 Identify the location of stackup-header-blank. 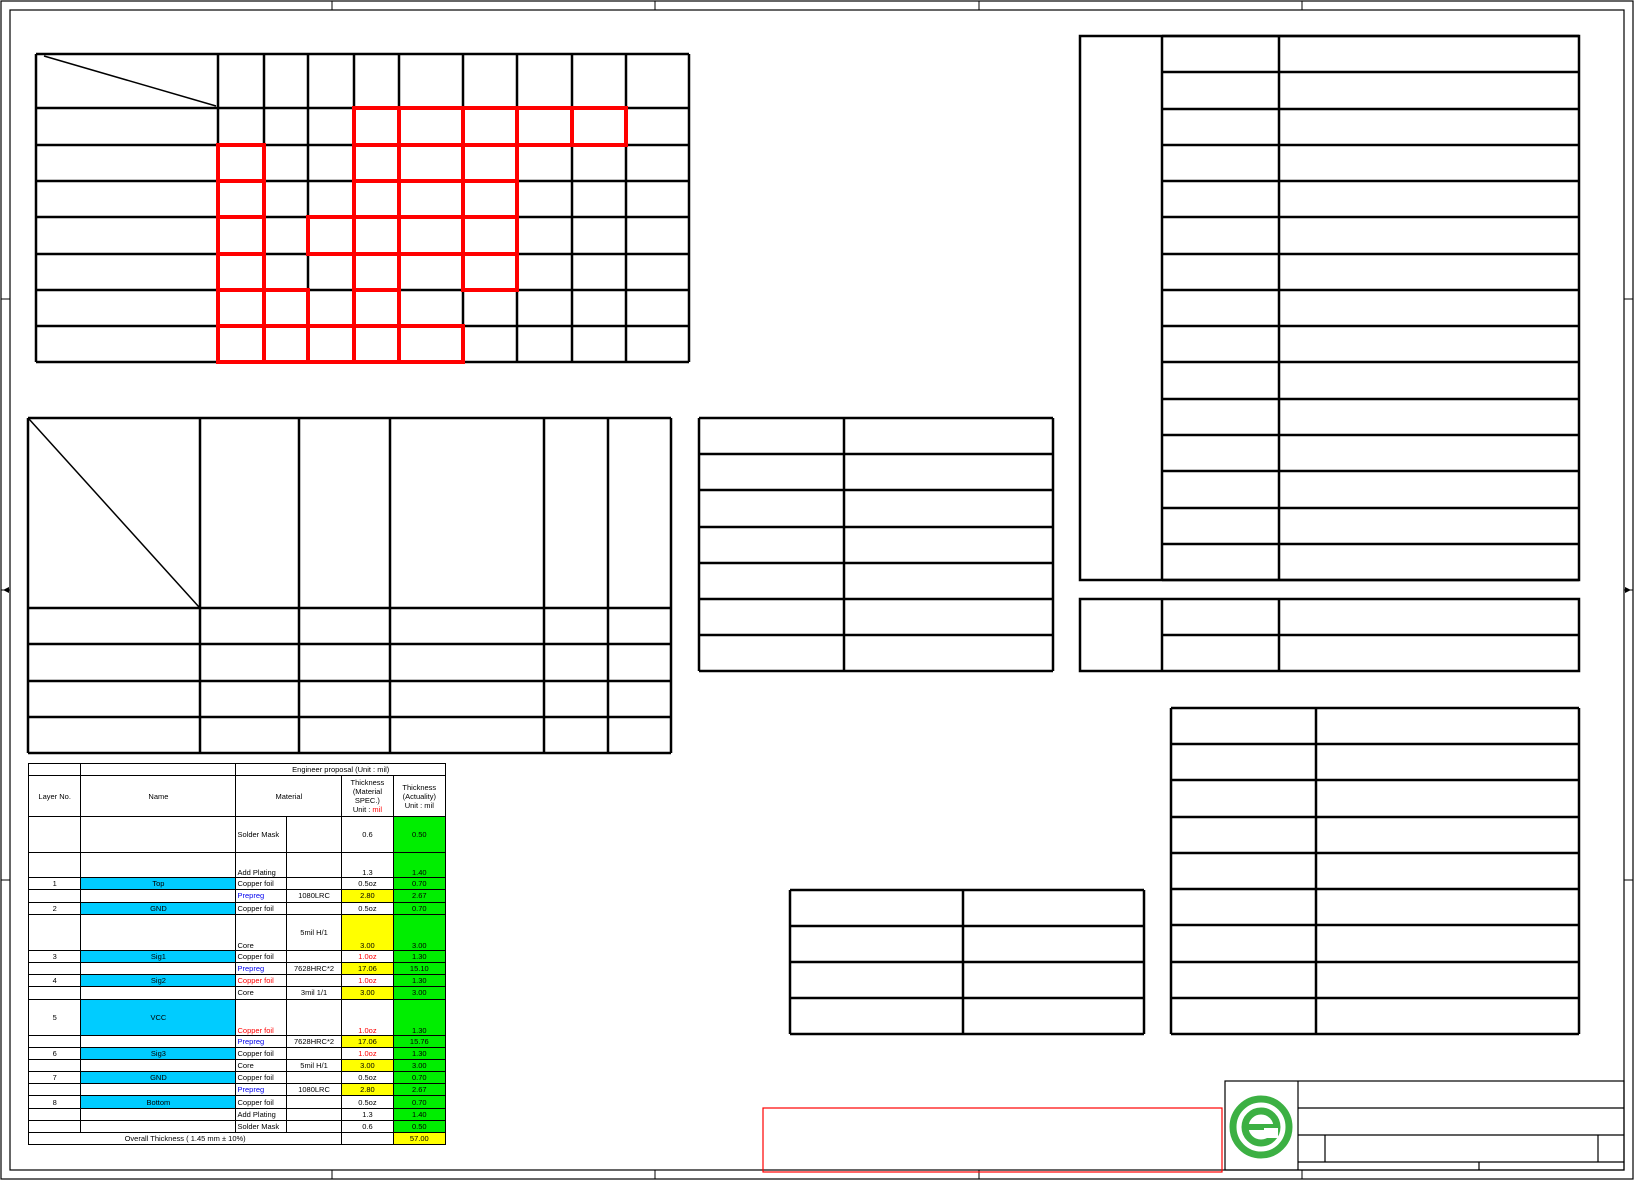
(158, 769).